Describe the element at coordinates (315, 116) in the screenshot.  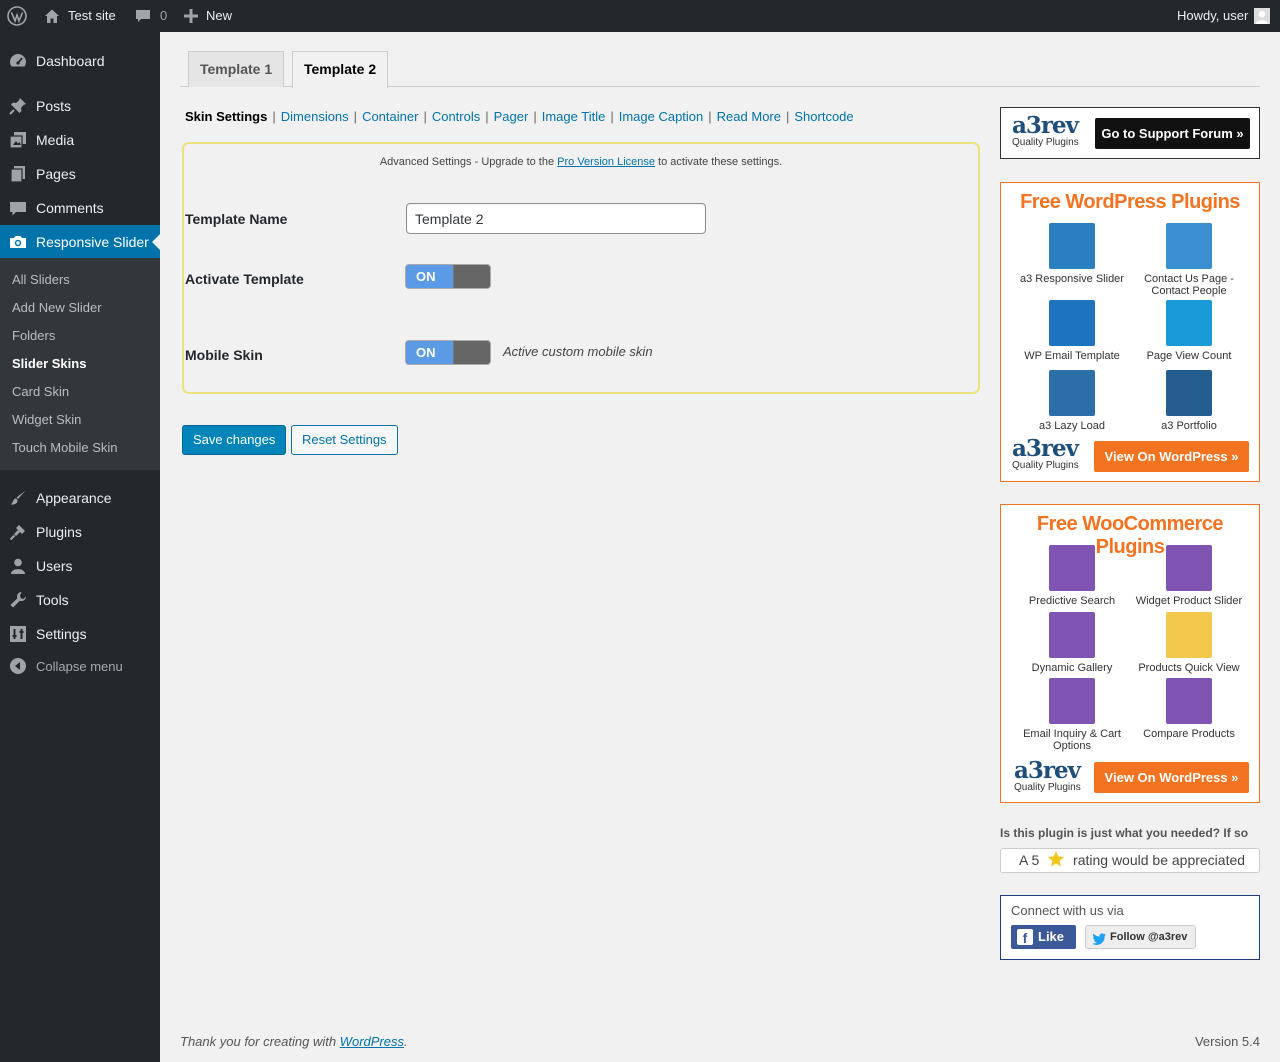
I see `subnav-dimensions: Dimensions` at that location.